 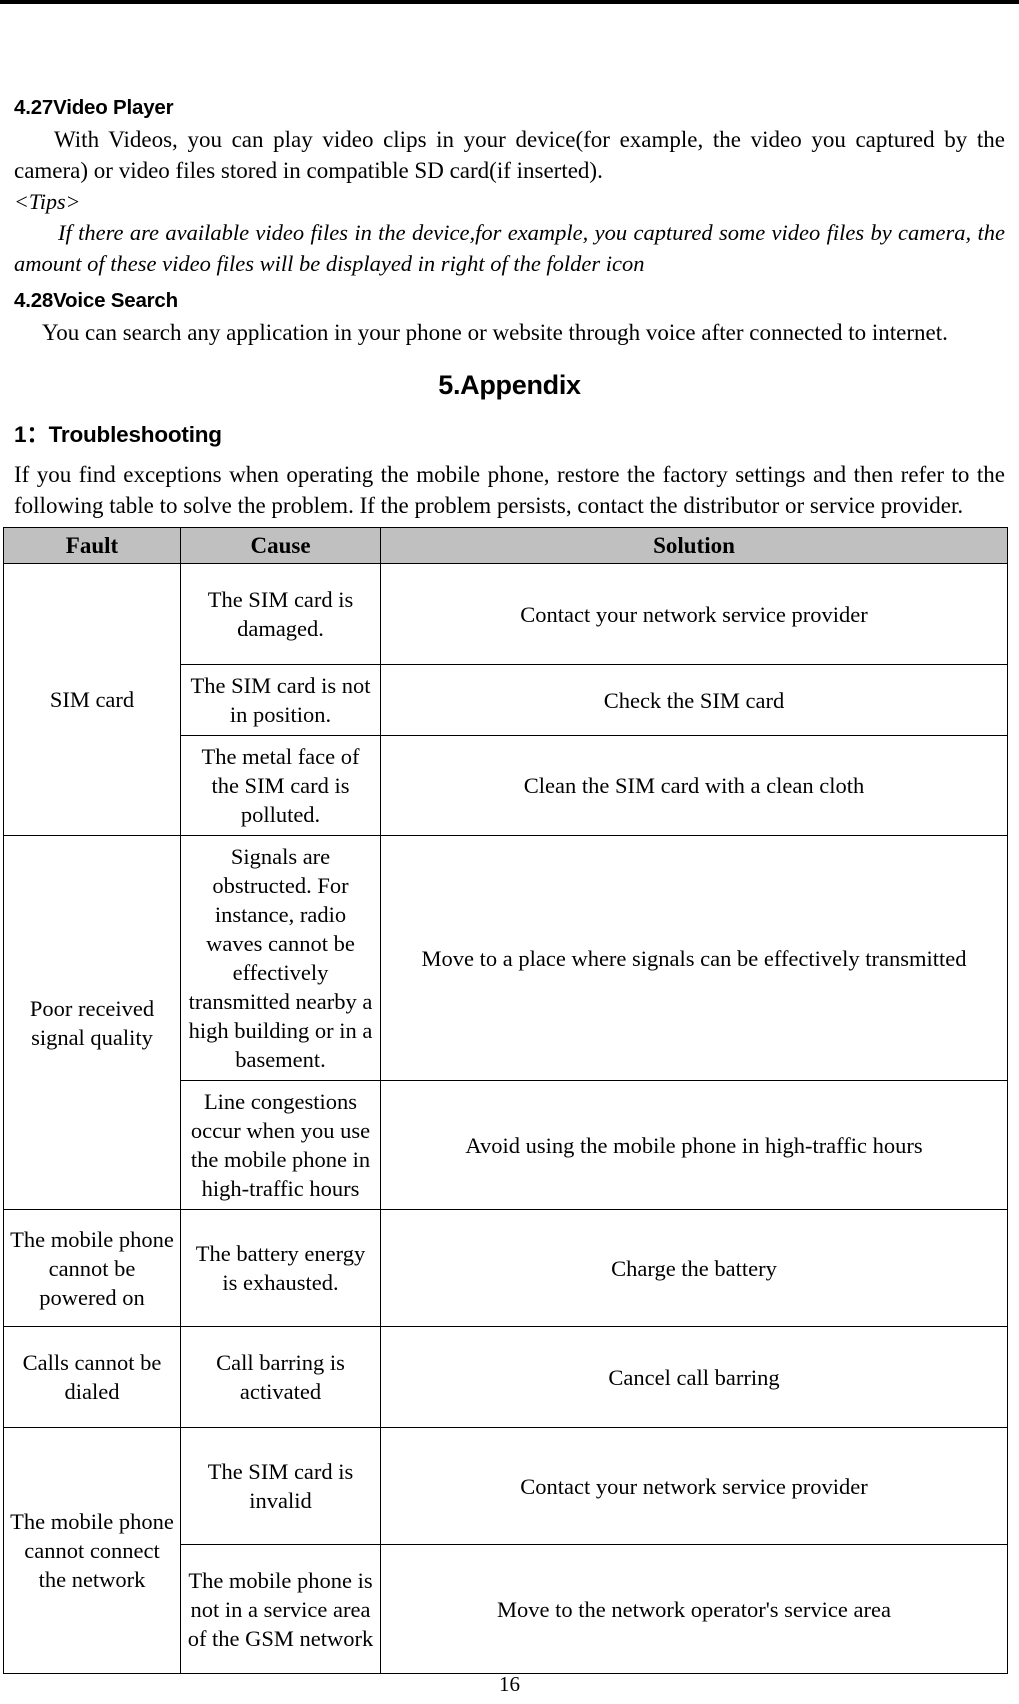 What do you see at coordinates (694, 785) in the screenshot?
I see `cell-solution-clean-sim-card: Clean the SIM card with a clean cloth` at bounding box center [694, 785].